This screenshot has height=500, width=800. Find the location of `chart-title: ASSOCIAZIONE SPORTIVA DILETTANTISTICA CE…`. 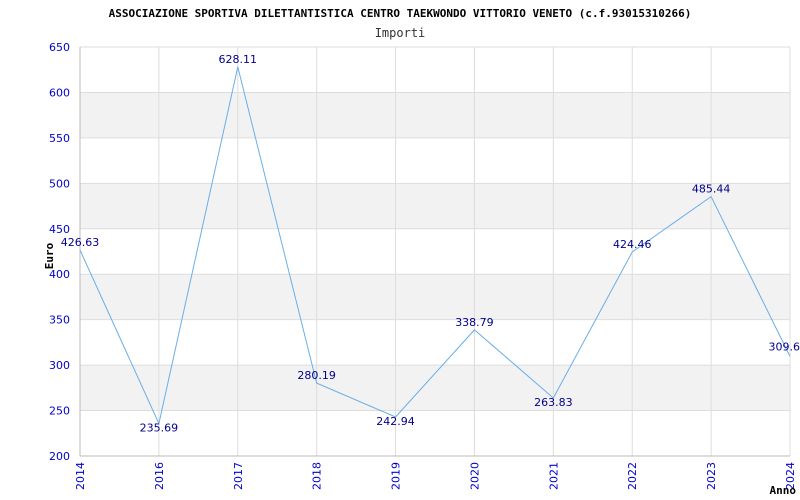

chart-title: ASSOCIAZIONE SPORTIVA DILETTANTISTICA CE… is located at coordinates (400, 13).